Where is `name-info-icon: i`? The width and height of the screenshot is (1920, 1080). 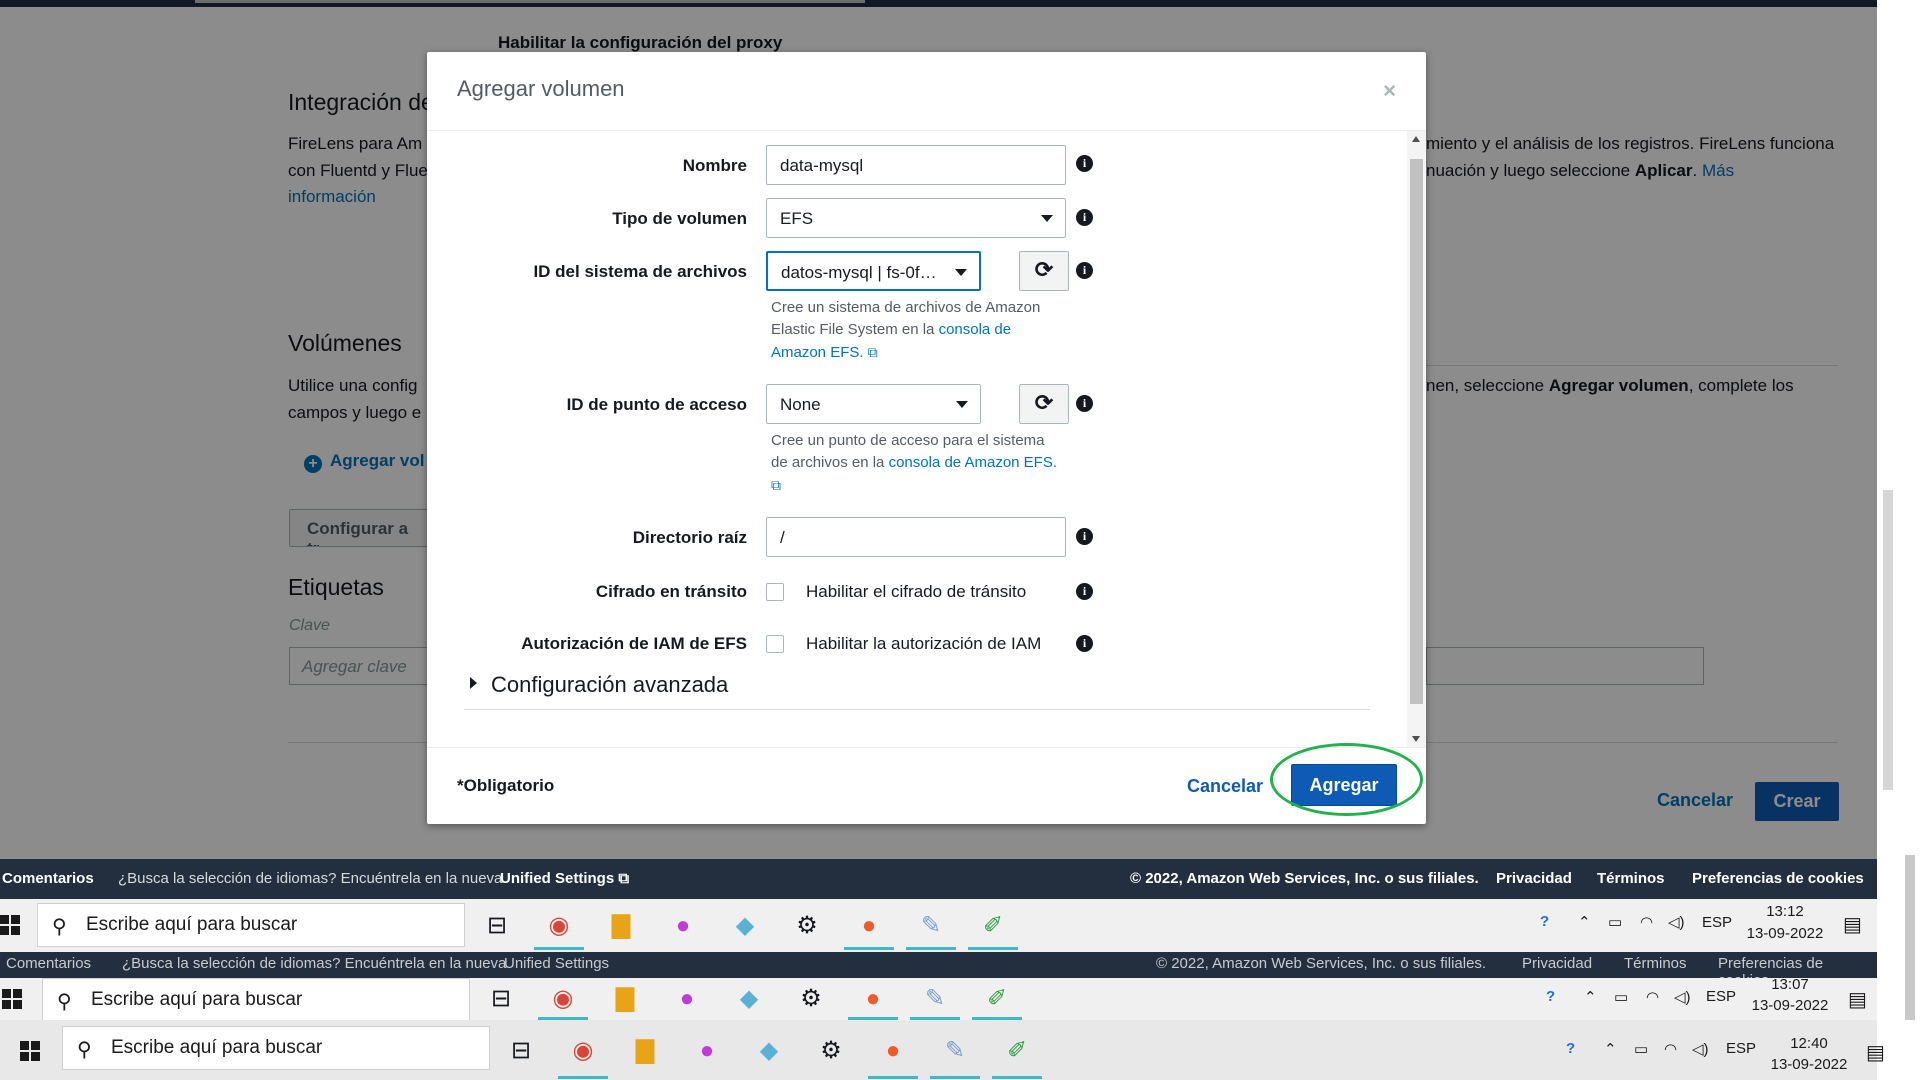
name-info-icon: i is located at coordinates (1084, 163).